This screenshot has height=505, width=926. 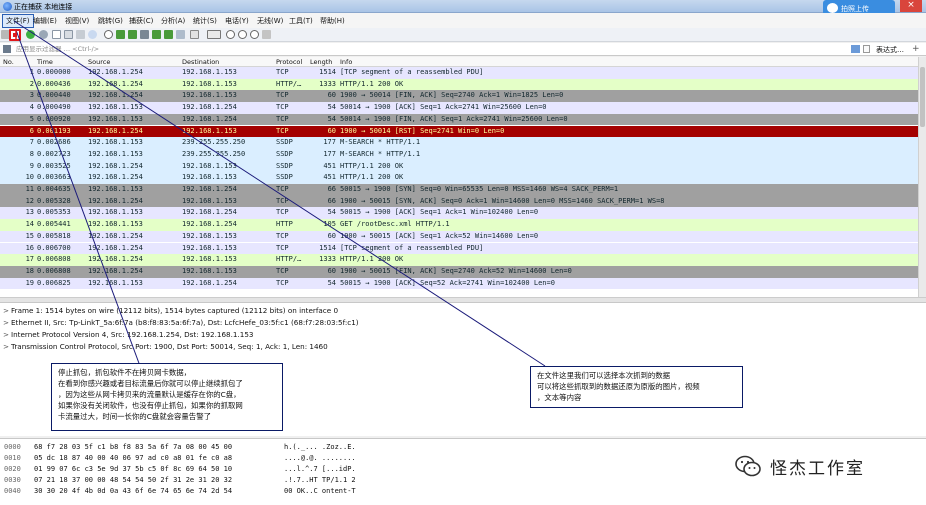 What do you see at coordinates (8, 62) in the screenshot?
I see `column-no: No.` at bounding box center [8, 62].